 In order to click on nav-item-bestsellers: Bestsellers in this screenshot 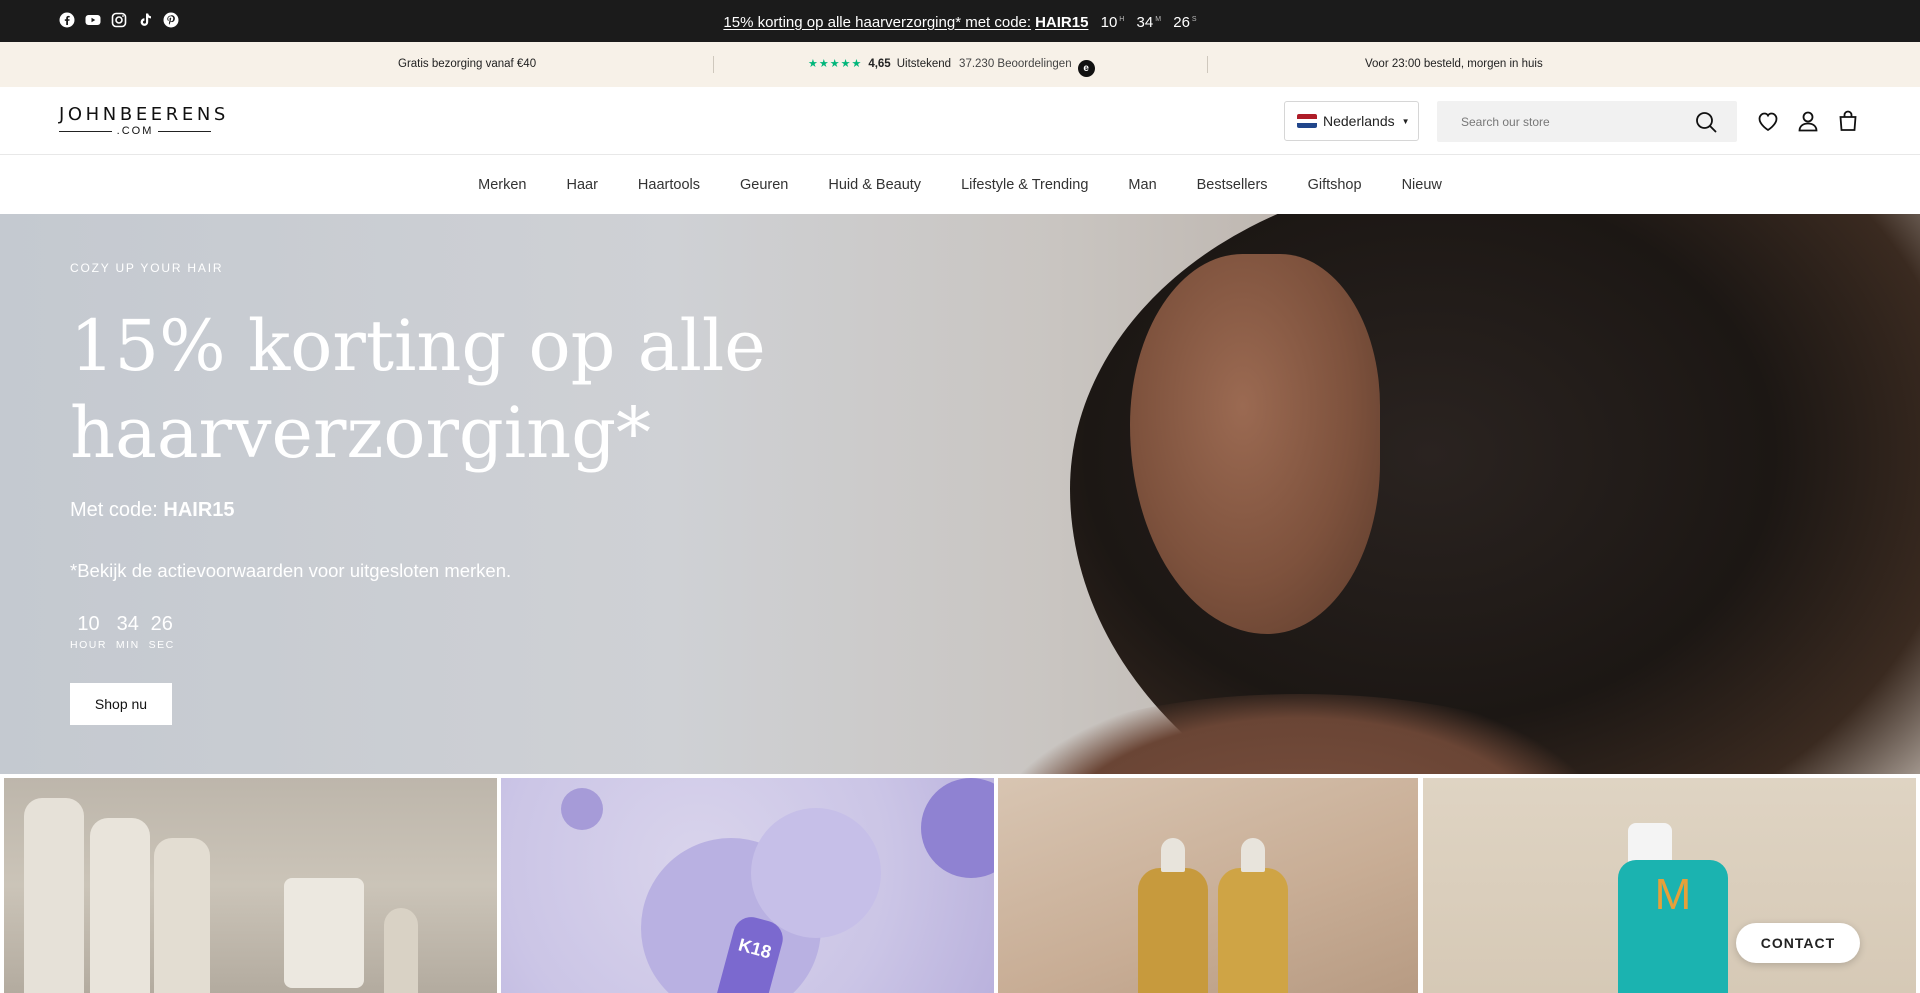, I will do `click(1232, 185)`.